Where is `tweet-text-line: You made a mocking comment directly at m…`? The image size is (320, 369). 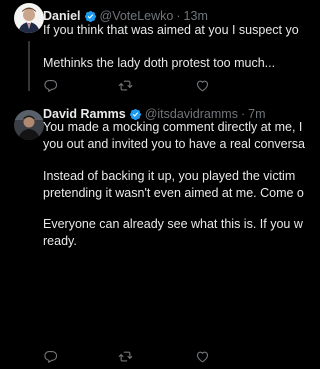
tweet-text-line: You made a mocking comment directly at m… is located at coordinates (173, 127).